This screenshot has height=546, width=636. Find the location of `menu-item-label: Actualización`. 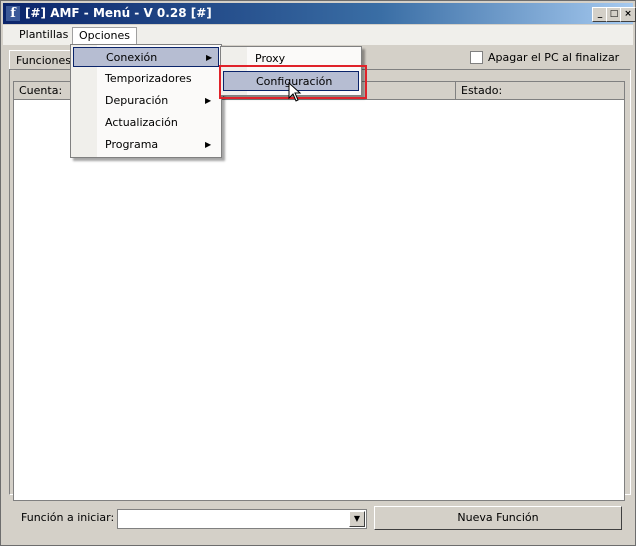

menu-item-label: Actualización is located at coordinates (141, 122).